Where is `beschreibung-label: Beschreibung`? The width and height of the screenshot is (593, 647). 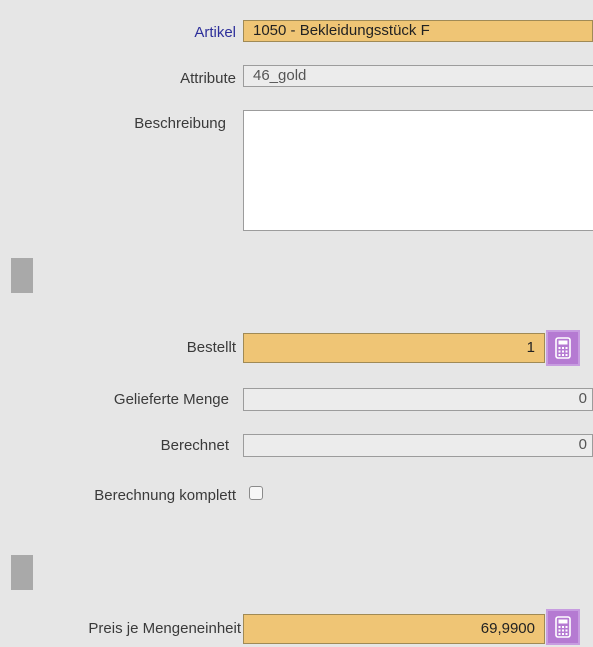
beschreibung-label: Beschreibung is located at coordinates (180, 123).